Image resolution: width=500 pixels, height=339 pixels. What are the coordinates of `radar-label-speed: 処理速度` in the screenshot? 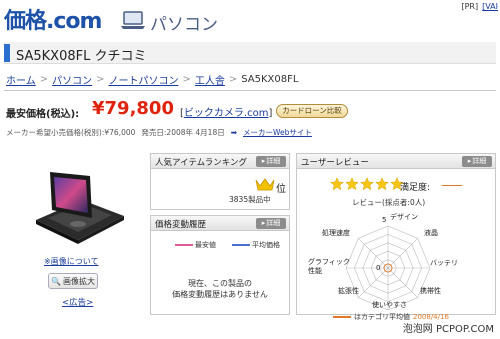 It's located at (336, 233).